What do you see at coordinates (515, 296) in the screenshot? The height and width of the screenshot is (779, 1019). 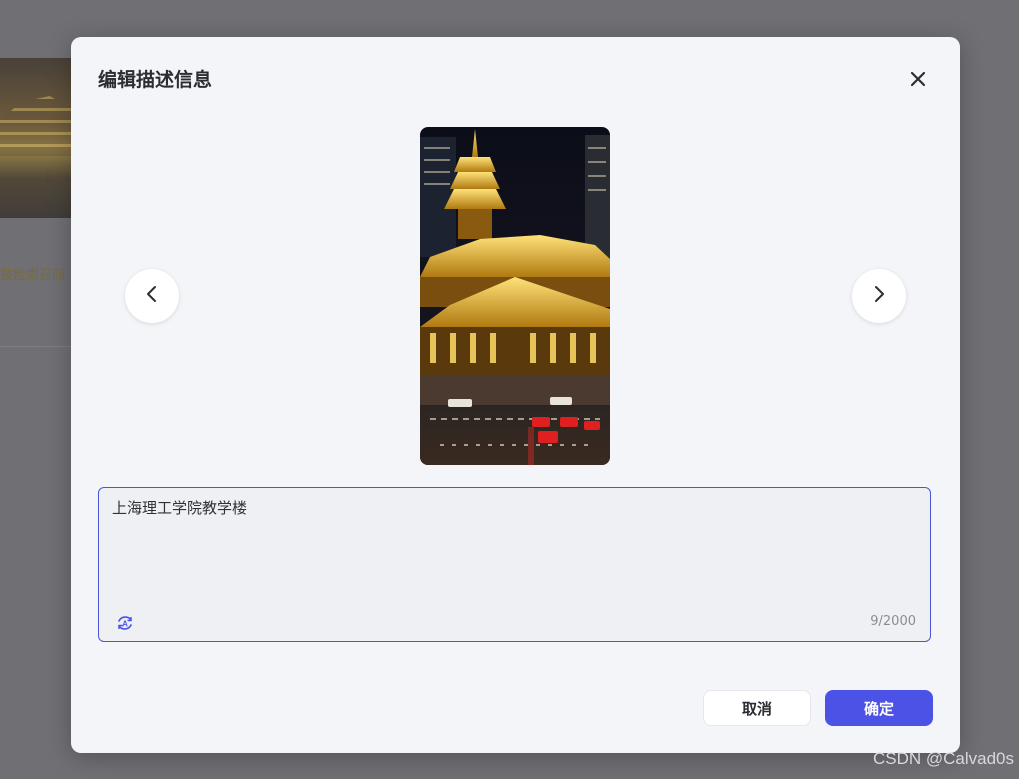 I see `image-preview` at bounding box center [515, 296].